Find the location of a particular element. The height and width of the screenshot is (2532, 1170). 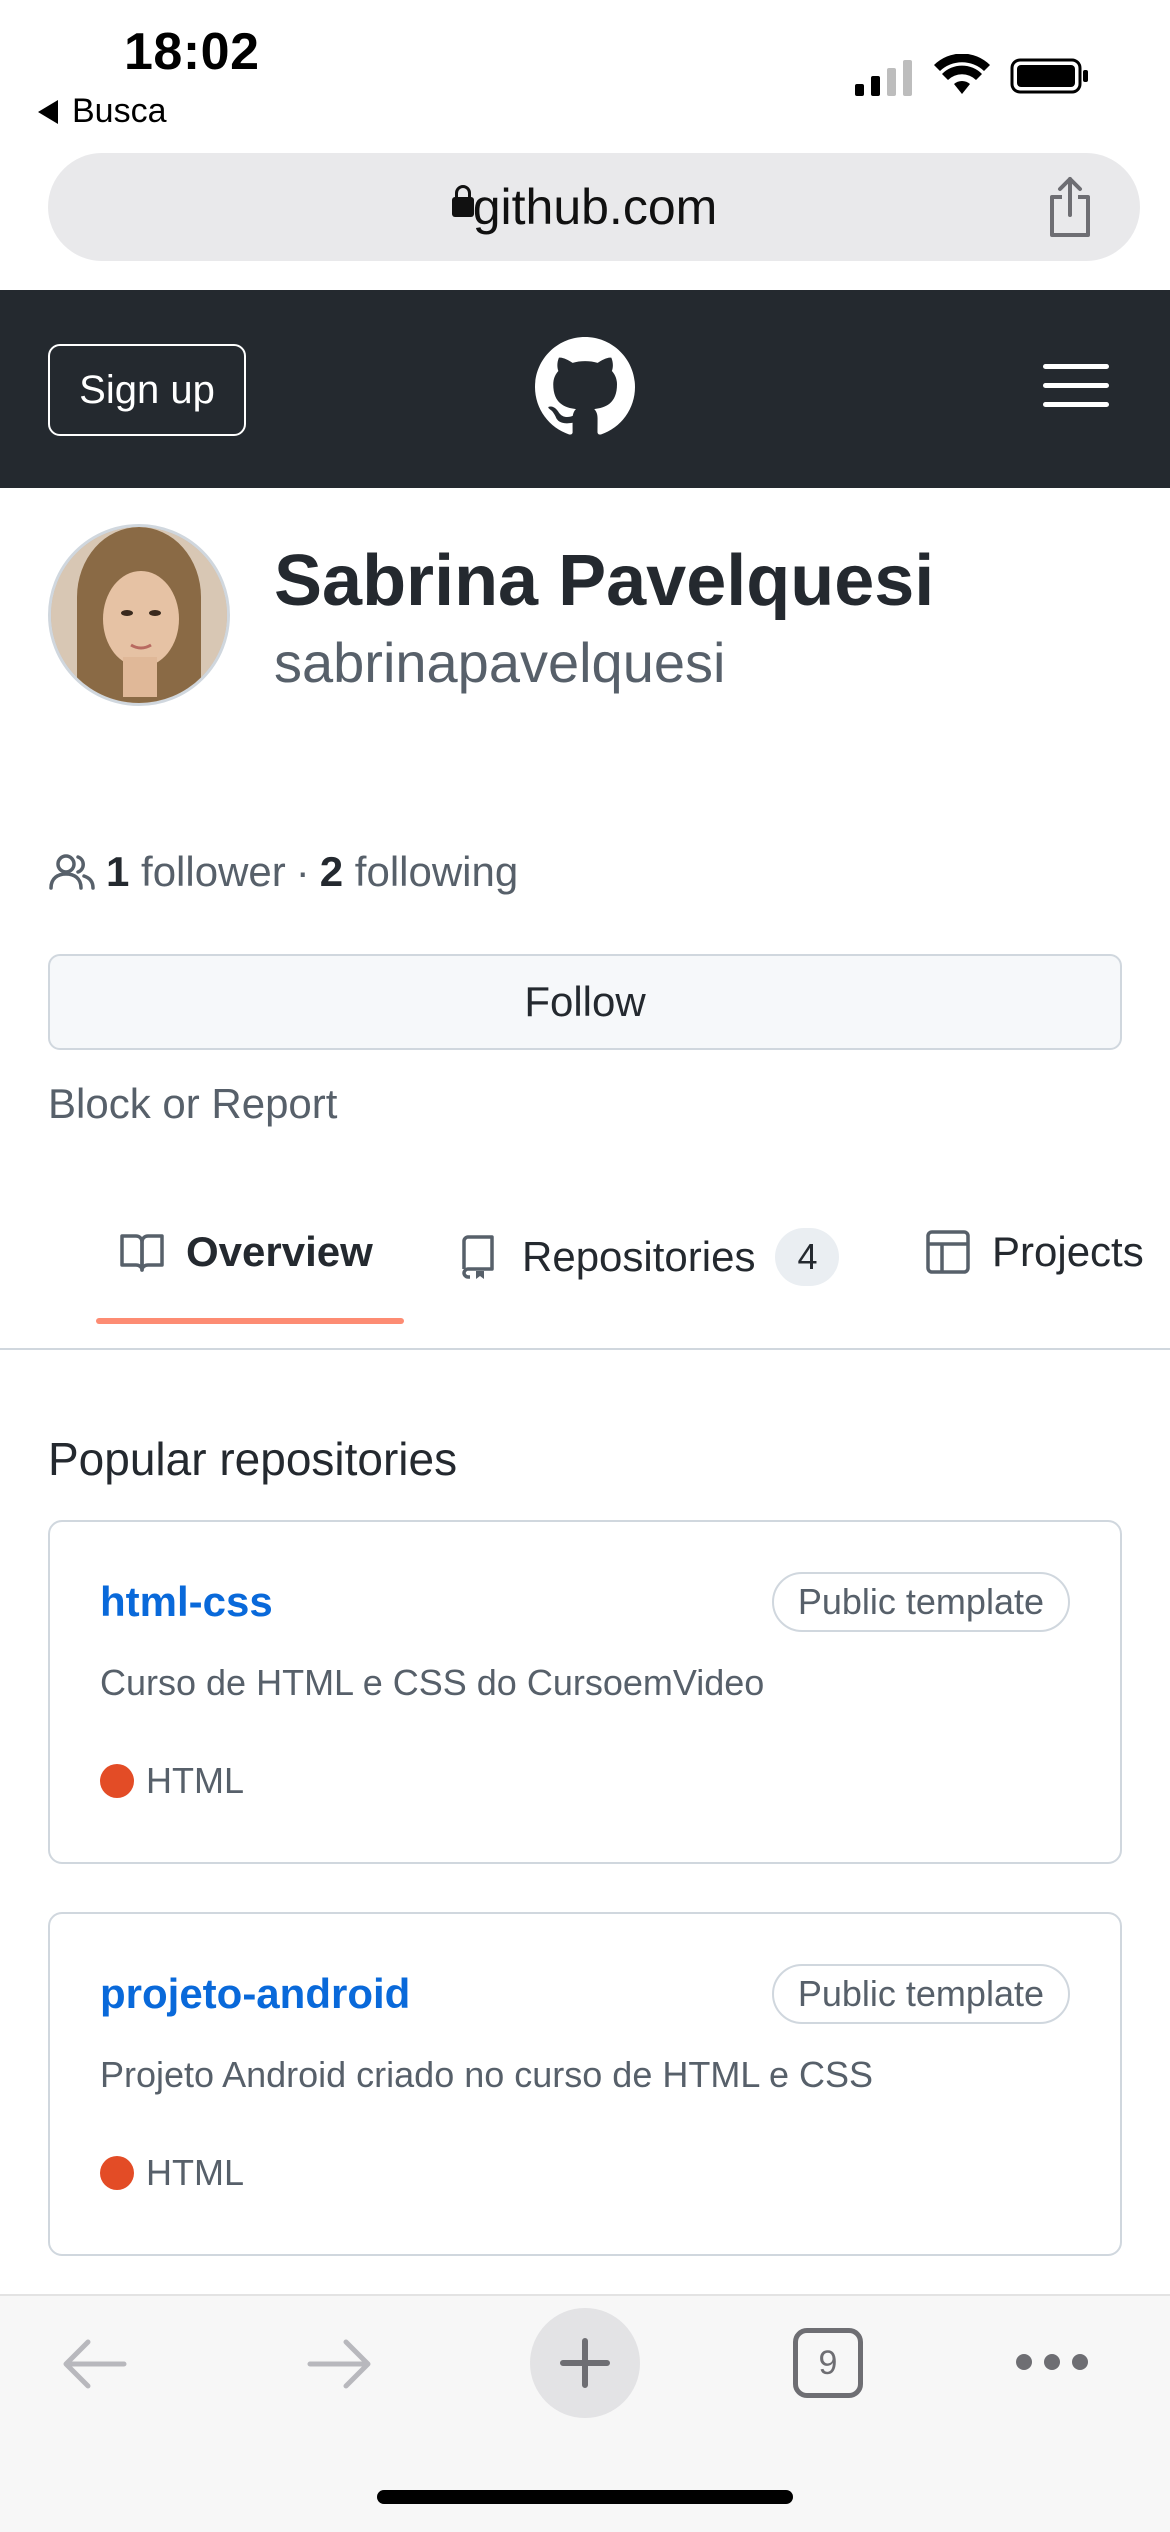

home-indicator is located at coordinates (585, 2497).